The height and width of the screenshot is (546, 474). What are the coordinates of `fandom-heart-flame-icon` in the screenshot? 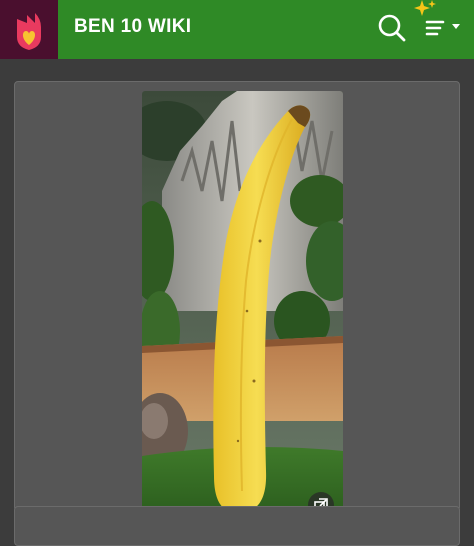 It's located at (29, 31).